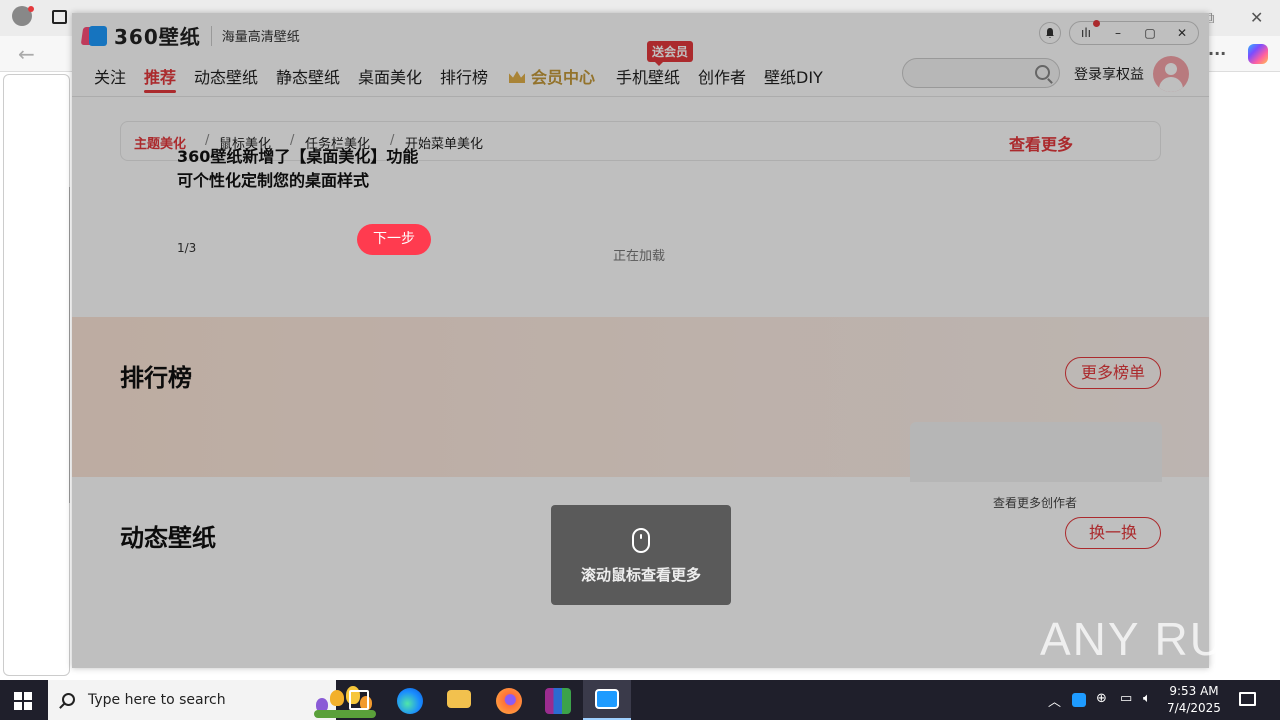  What do you see at coordinates (1258, 54) in the screenshot?
I see `copilot-icon` at bounding box center [1258, 54].